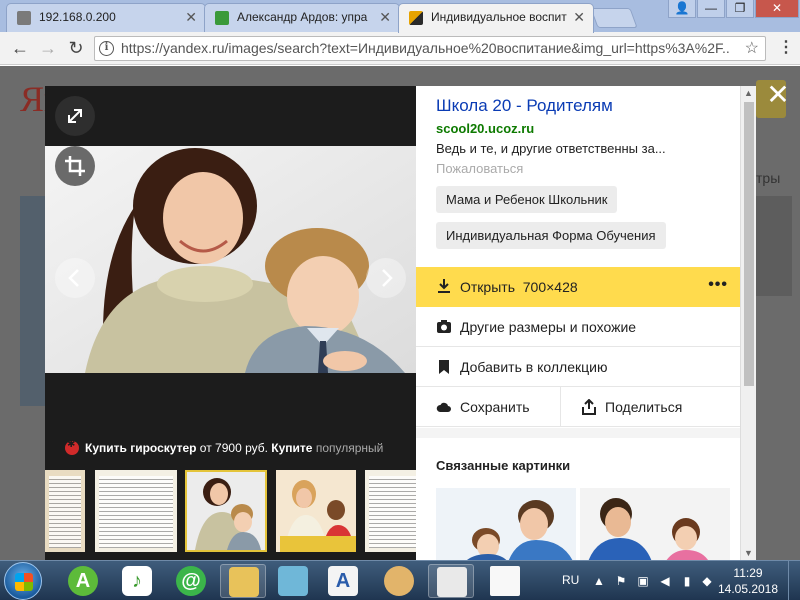 Image resolution: width=800 pixels, height=600 pixels. Describe the element at coordinates (75, 278) in the screenshot. I see `previous-image-icon` at that location.